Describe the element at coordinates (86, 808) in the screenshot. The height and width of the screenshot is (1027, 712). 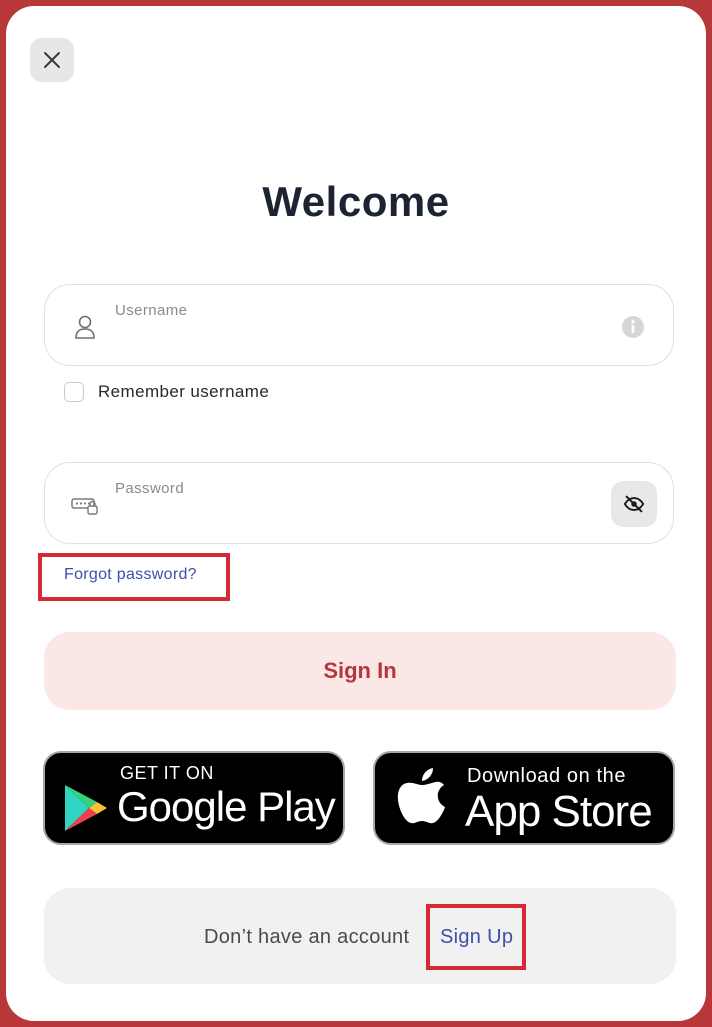
I see `google-play-icon` at that location.